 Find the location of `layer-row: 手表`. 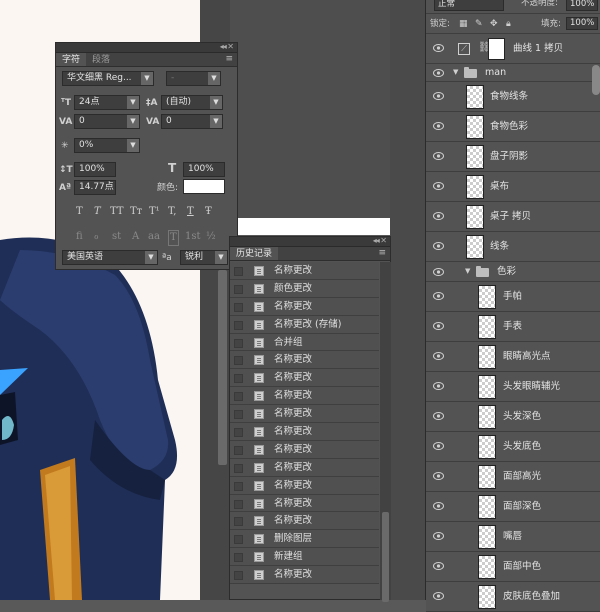

layer-row: 手表 is located at coordinates (513, 327).